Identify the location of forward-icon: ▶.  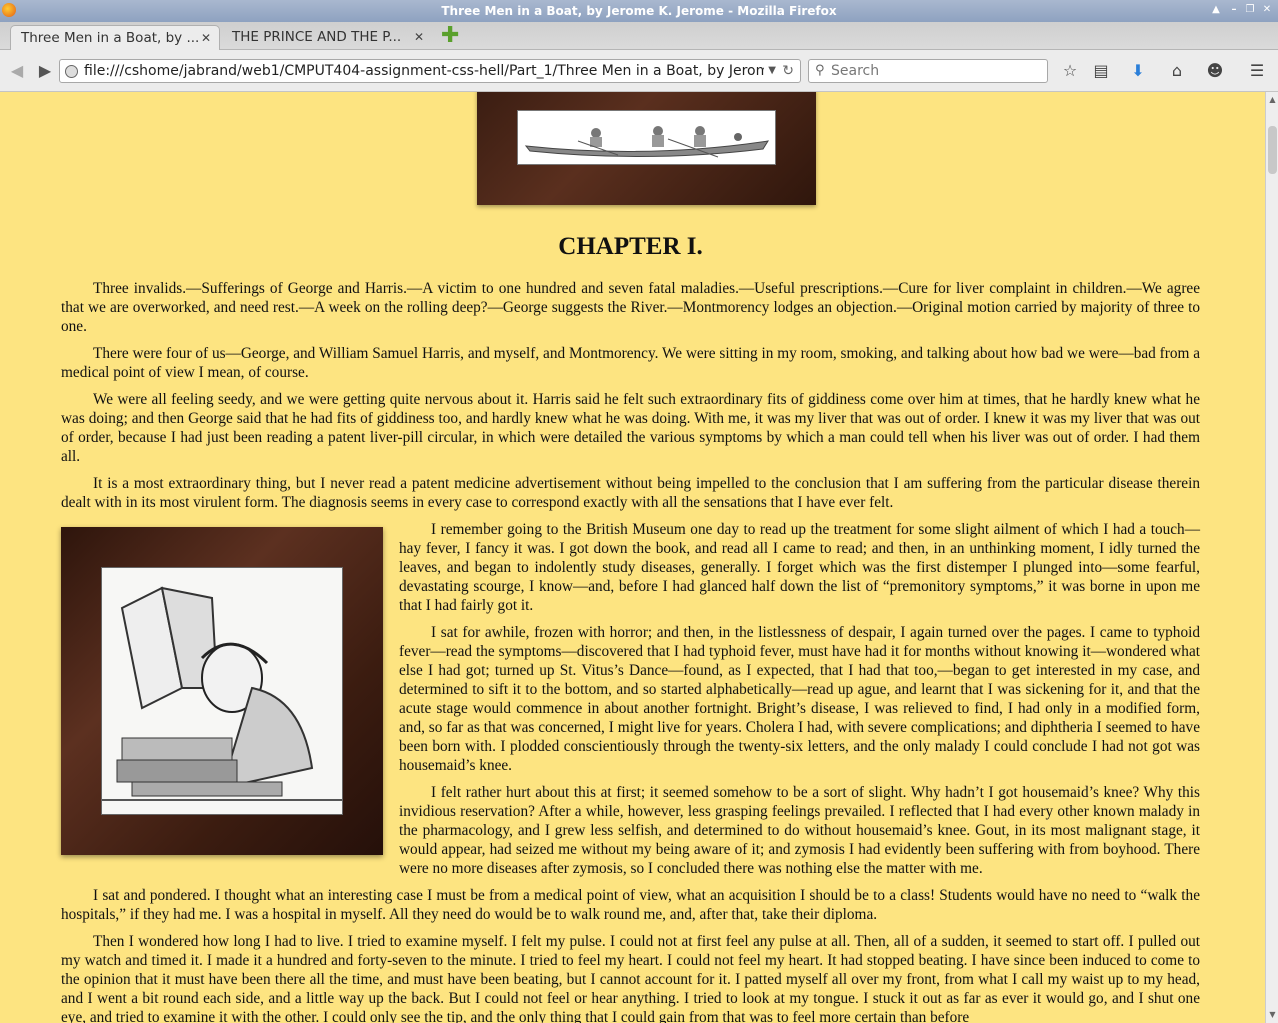
(45, 71).